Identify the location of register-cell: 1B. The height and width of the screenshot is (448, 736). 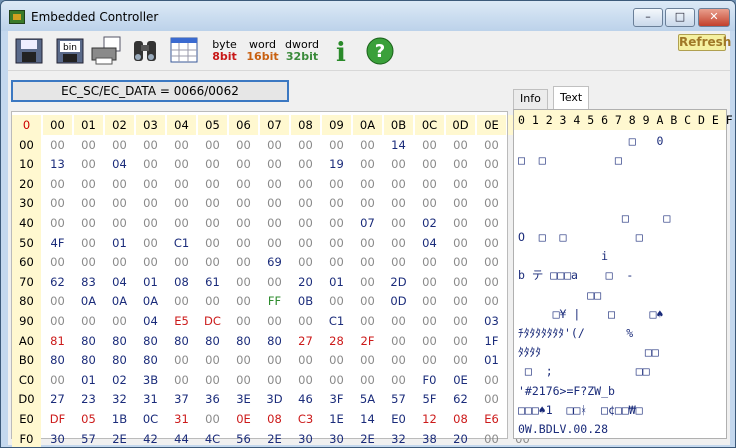
(119, 419).